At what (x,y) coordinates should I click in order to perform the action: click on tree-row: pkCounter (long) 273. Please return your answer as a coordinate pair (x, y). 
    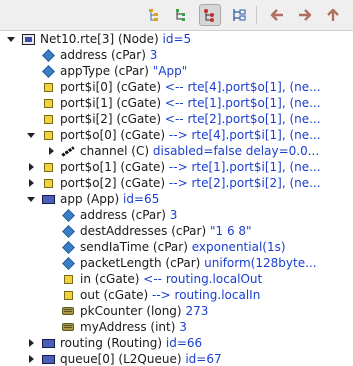
    Looking at the image, I should click on (176, 311).